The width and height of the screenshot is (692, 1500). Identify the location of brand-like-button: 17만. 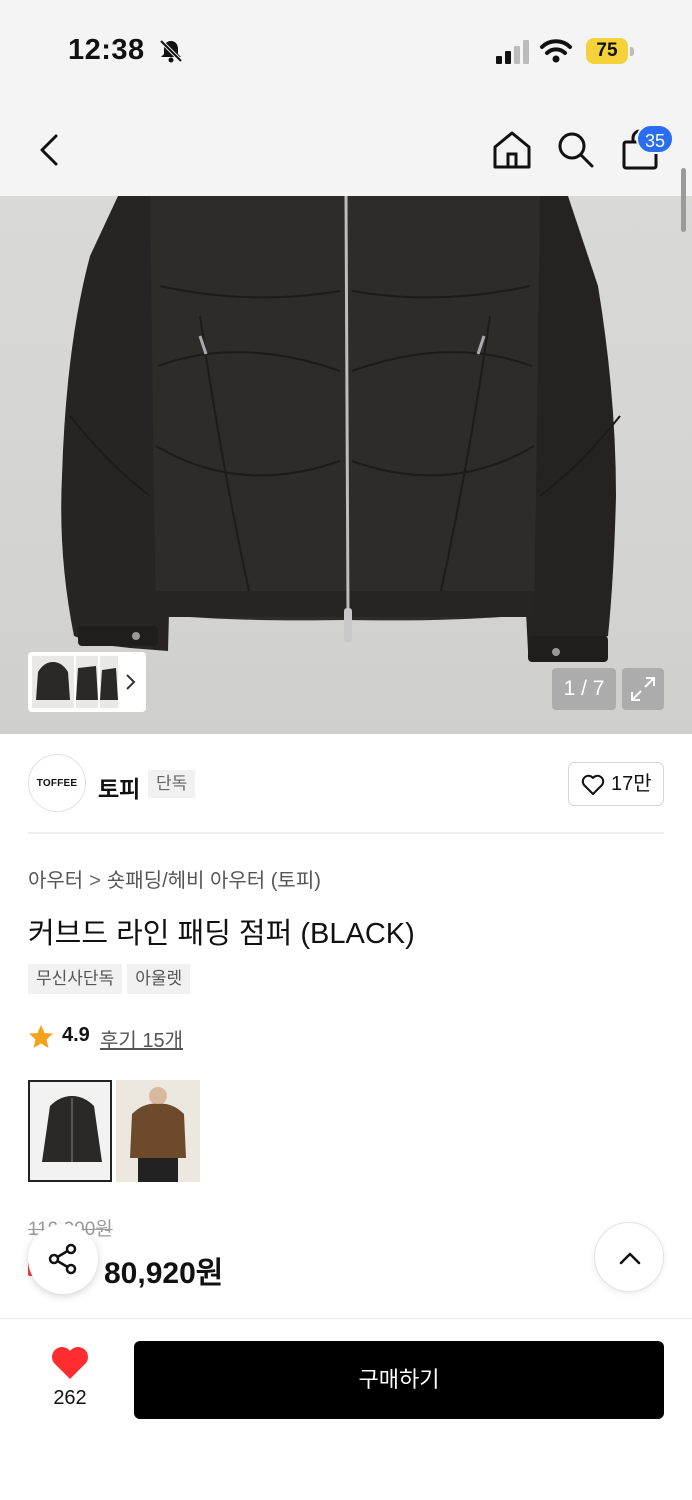
(616, 784).